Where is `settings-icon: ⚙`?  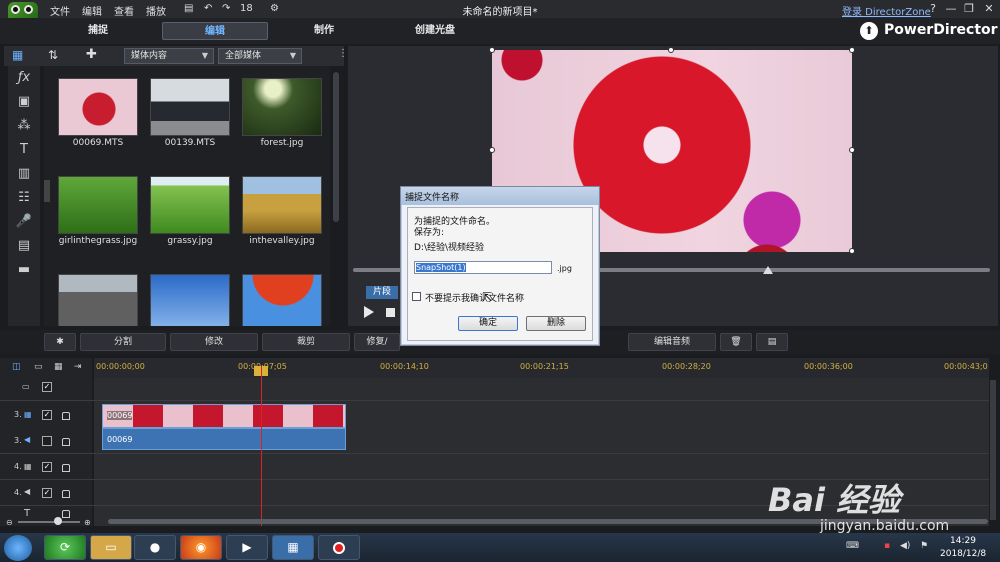
settings-icon: ⚙ is located at coordinates (274, 8).